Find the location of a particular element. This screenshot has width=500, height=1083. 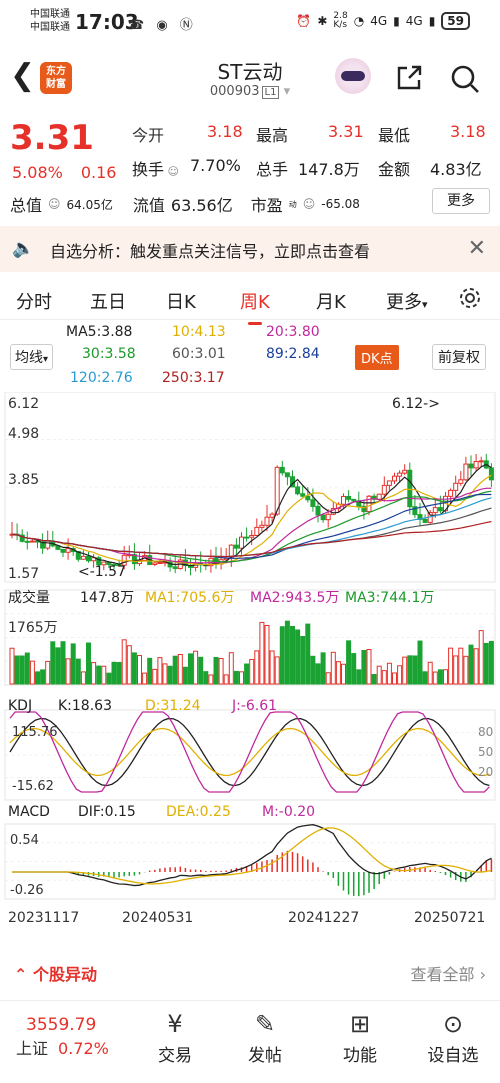

ma-mode-select: 均线▾ is located at coordinates (32, 357).